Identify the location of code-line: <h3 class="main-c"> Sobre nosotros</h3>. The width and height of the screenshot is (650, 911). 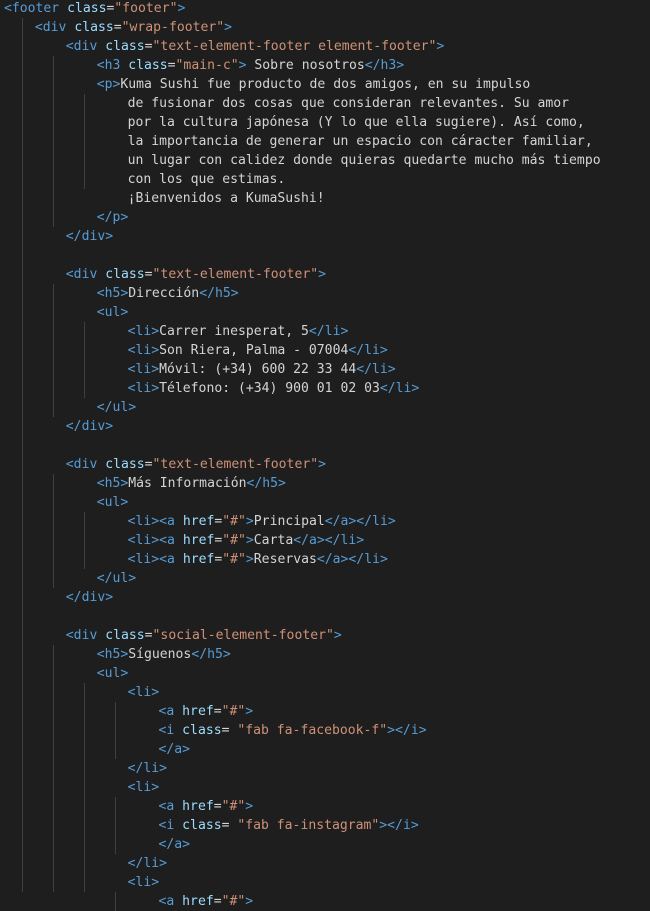
(251, 65).